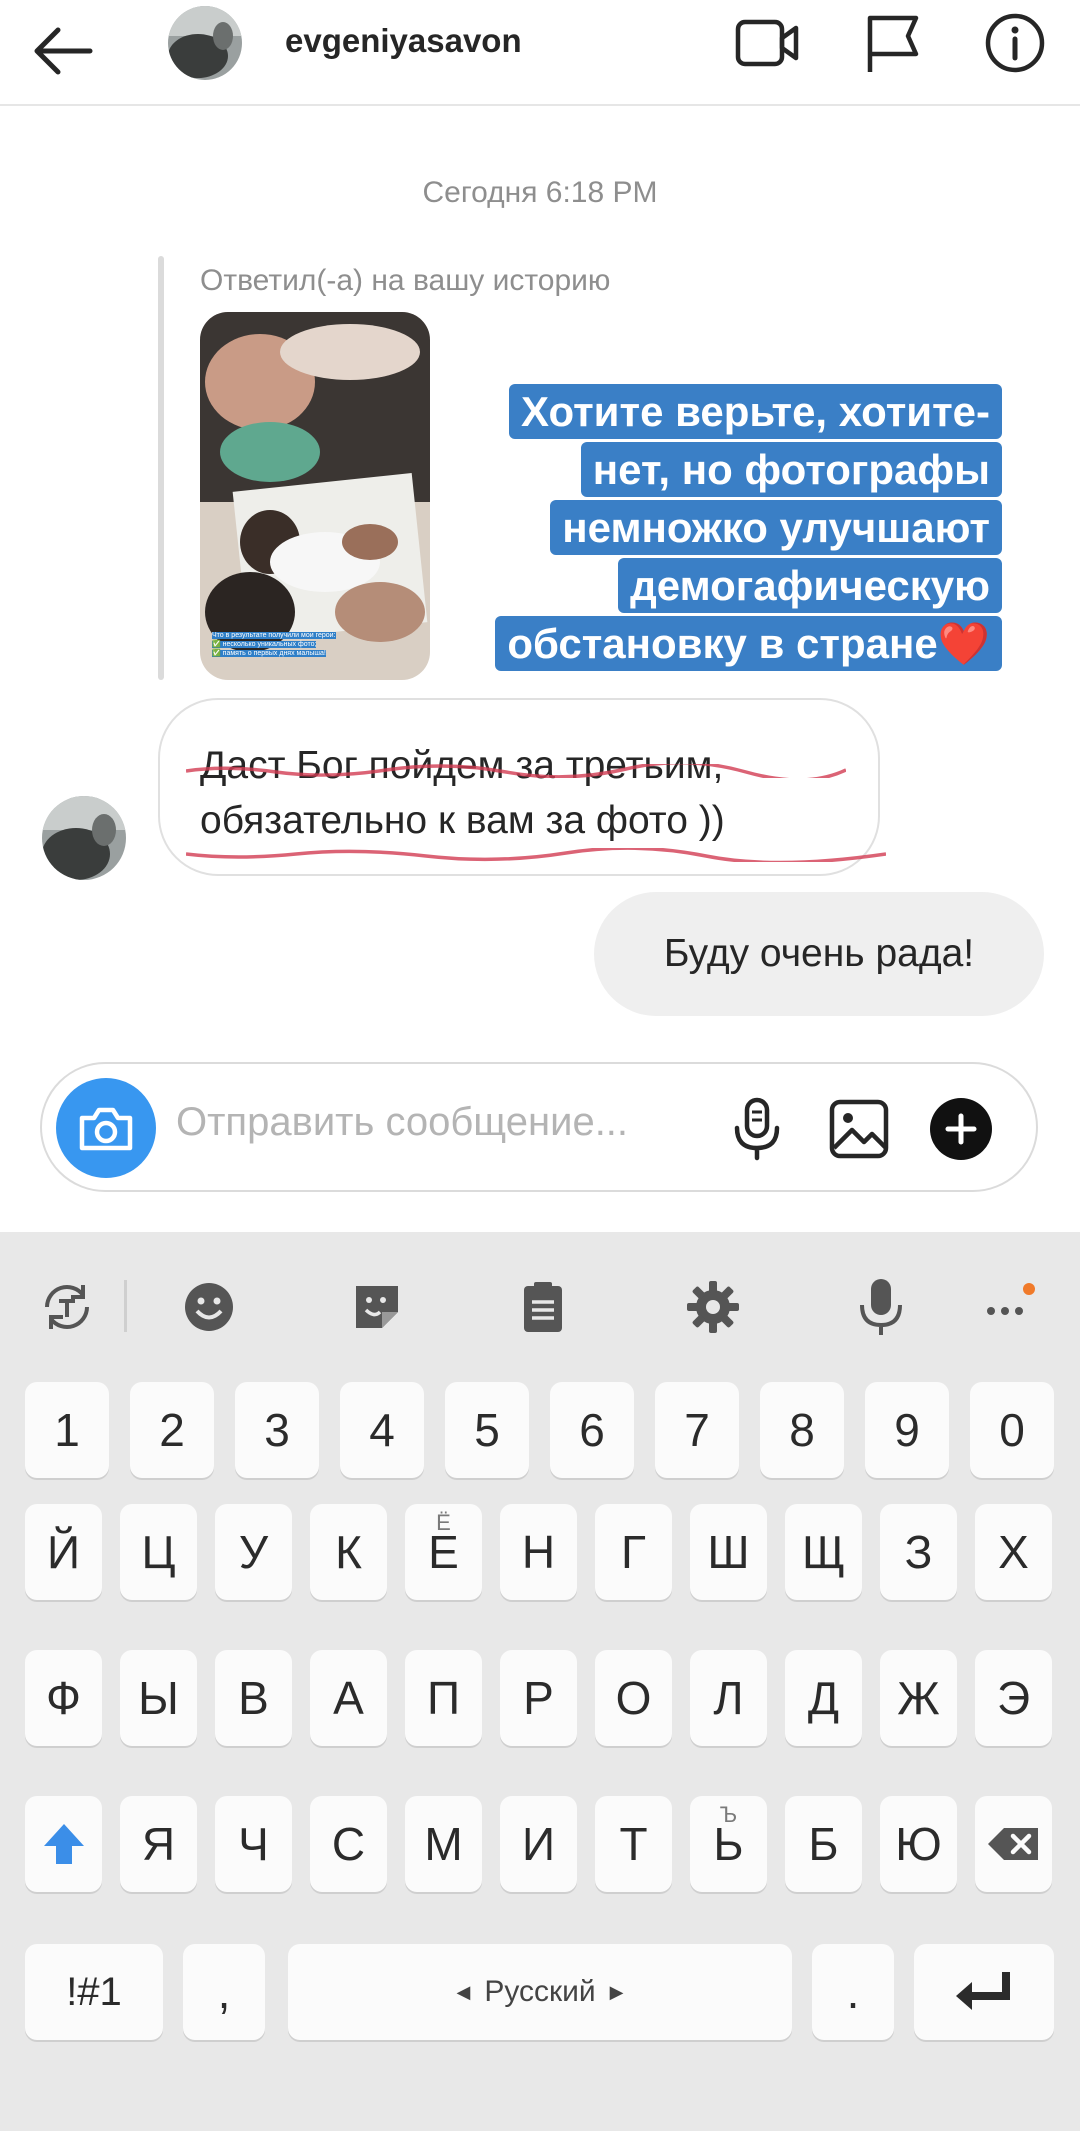  What do you see at coordinates (823, 1552) in the screenshot?
I see `key-щ: Щ` at bounding box center [823, 1552].